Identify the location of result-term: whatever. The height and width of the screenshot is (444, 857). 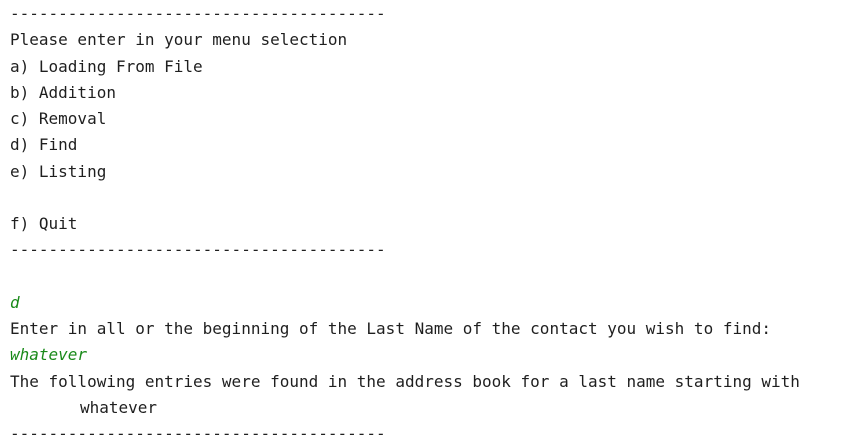
(119, 407).